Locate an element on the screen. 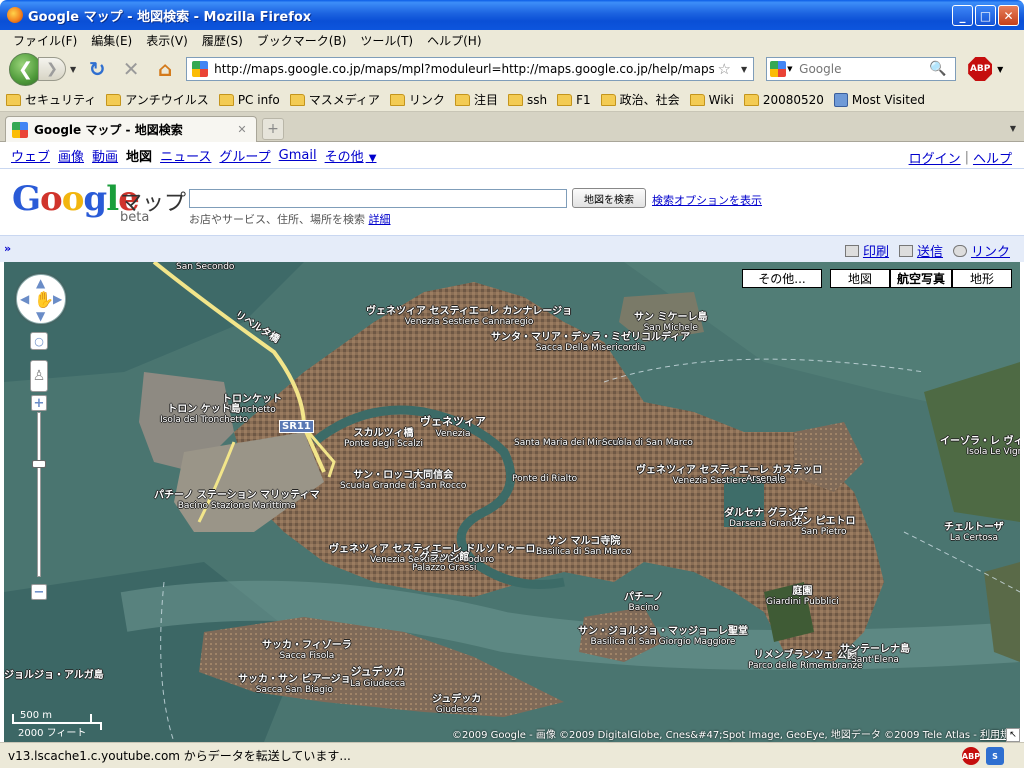  menu-history: 履歴(S) is located at coordinates (222, 40).